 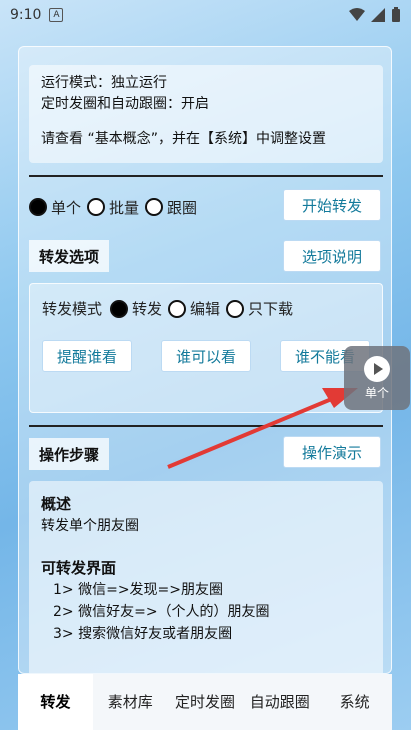 What do you see at coordinates (205, 15) in the screenshot?
I see `status-bar: 9:10 A` at bounding box center [205, 15].